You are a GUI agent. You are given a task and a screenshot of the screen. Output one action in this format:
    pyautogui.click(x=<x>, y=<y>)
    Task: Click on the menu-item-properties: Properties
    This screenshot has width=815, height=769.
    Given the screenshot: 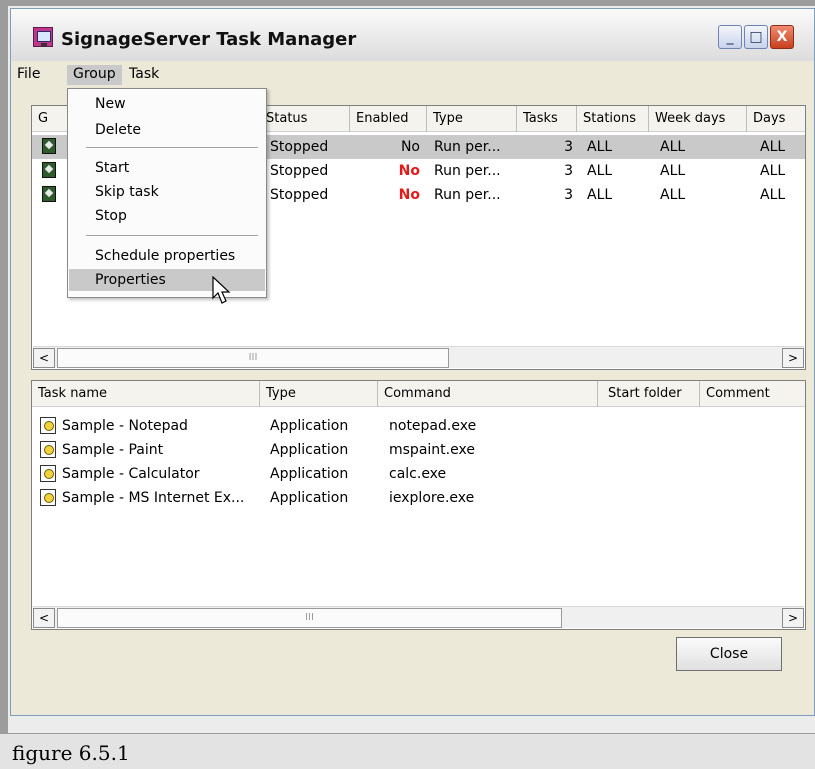 What is the action you would take?
    pyautogui.click(x=167, y=280)
    